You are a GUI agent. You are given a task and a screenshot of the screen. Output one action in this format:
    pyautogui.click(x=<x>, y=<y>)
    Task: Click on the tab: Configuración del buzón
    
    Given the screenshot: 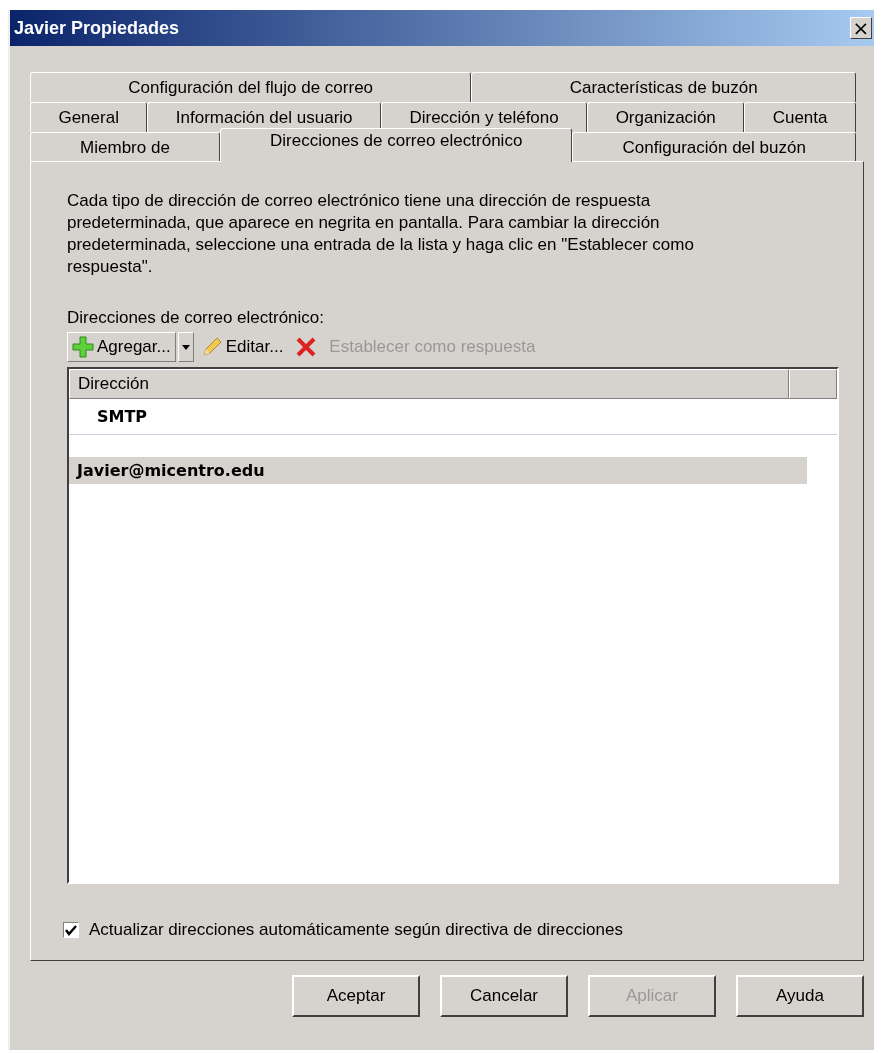 What is the action you would take?
    pyautogui.click(x=714, y=147)
    